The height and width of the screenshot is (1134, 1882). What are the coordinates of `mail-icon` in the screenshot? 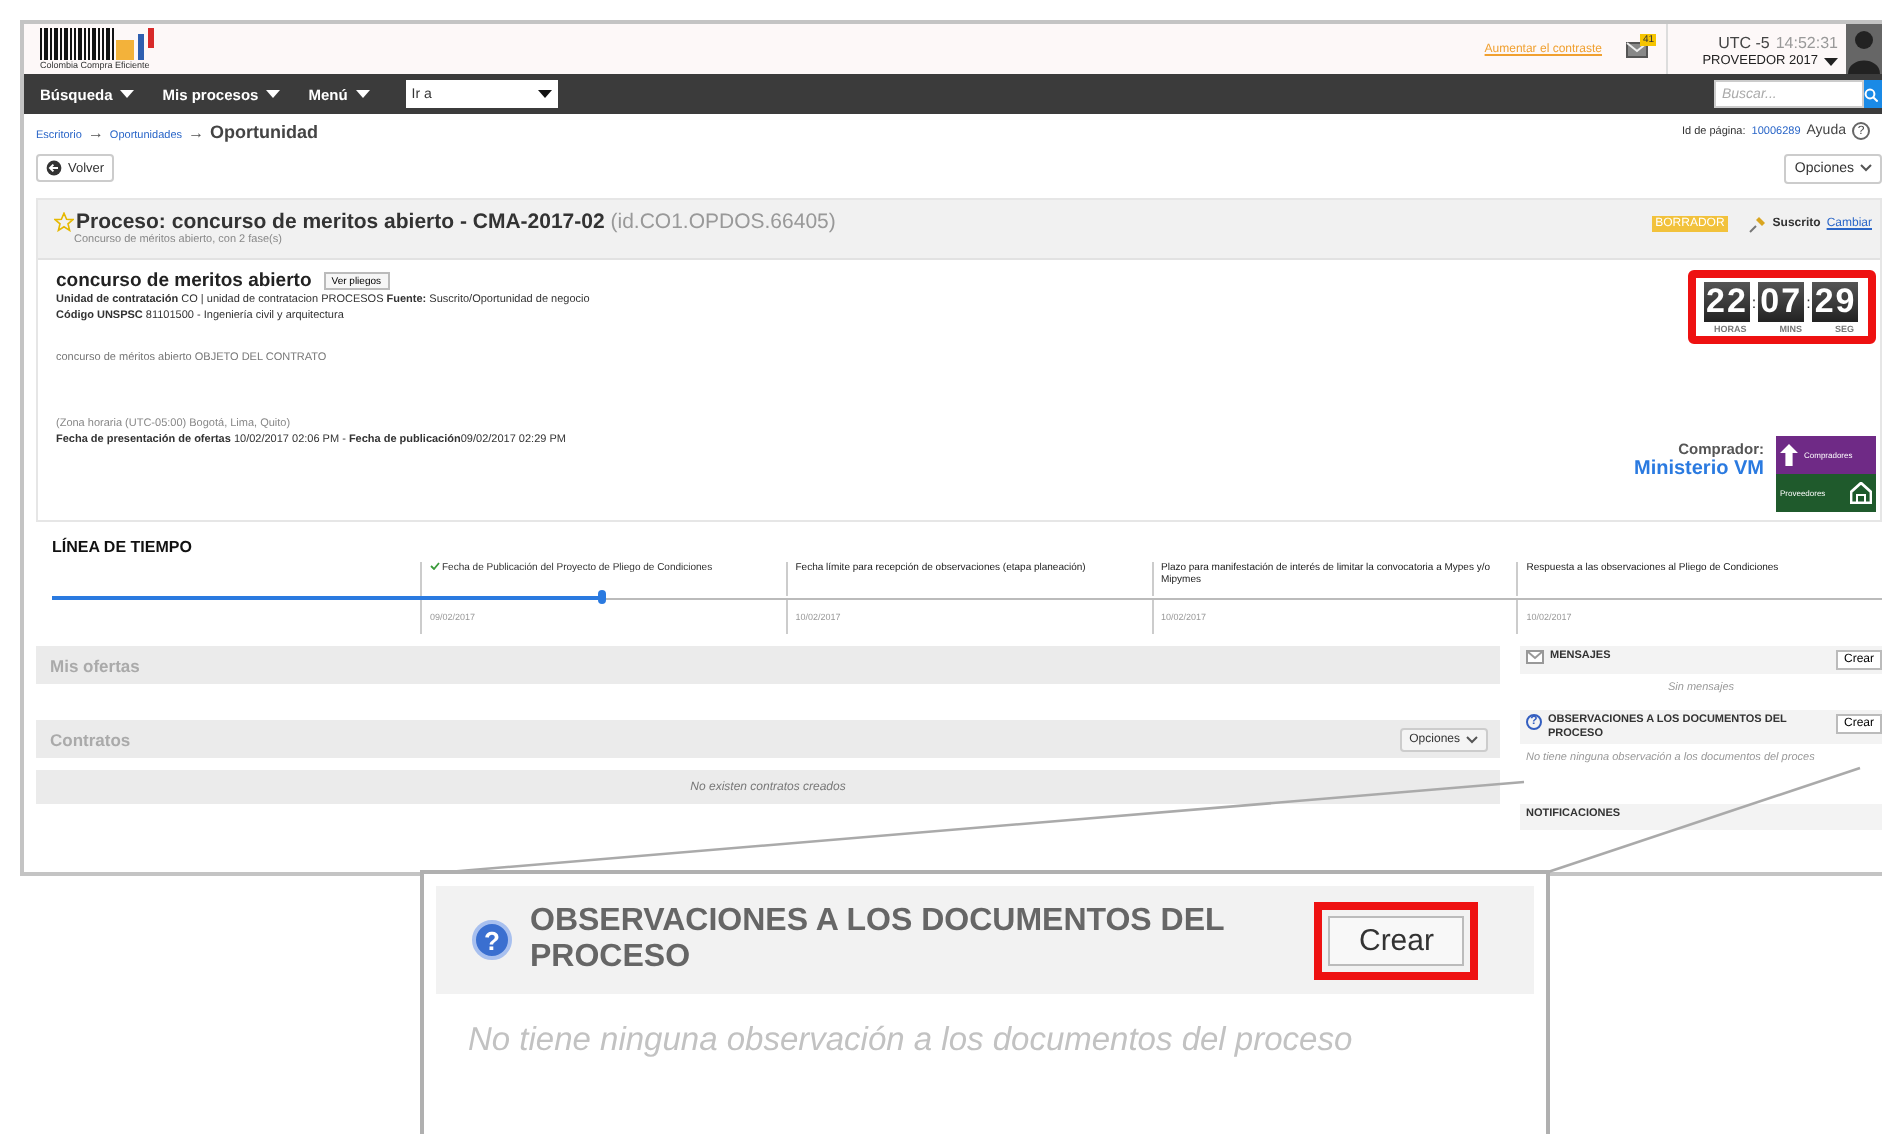 It's located at (1637, 49).